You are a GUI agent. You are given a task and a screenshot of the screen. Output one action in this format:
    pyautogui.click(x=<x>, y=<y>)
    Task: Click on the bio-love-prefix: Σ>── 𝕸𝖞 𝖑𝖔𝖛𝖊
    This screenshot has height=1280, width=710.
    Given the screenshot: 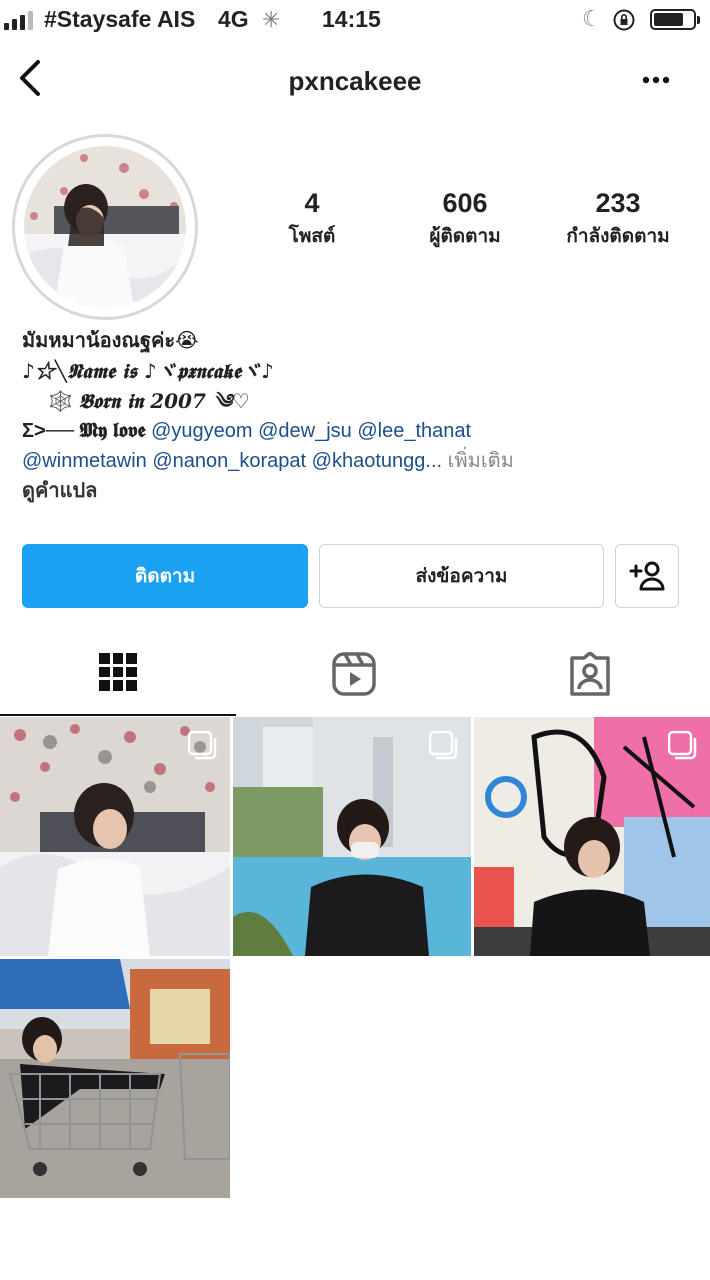 What is the action you would take?
    pyautogui.click(x=84, y=431)
    